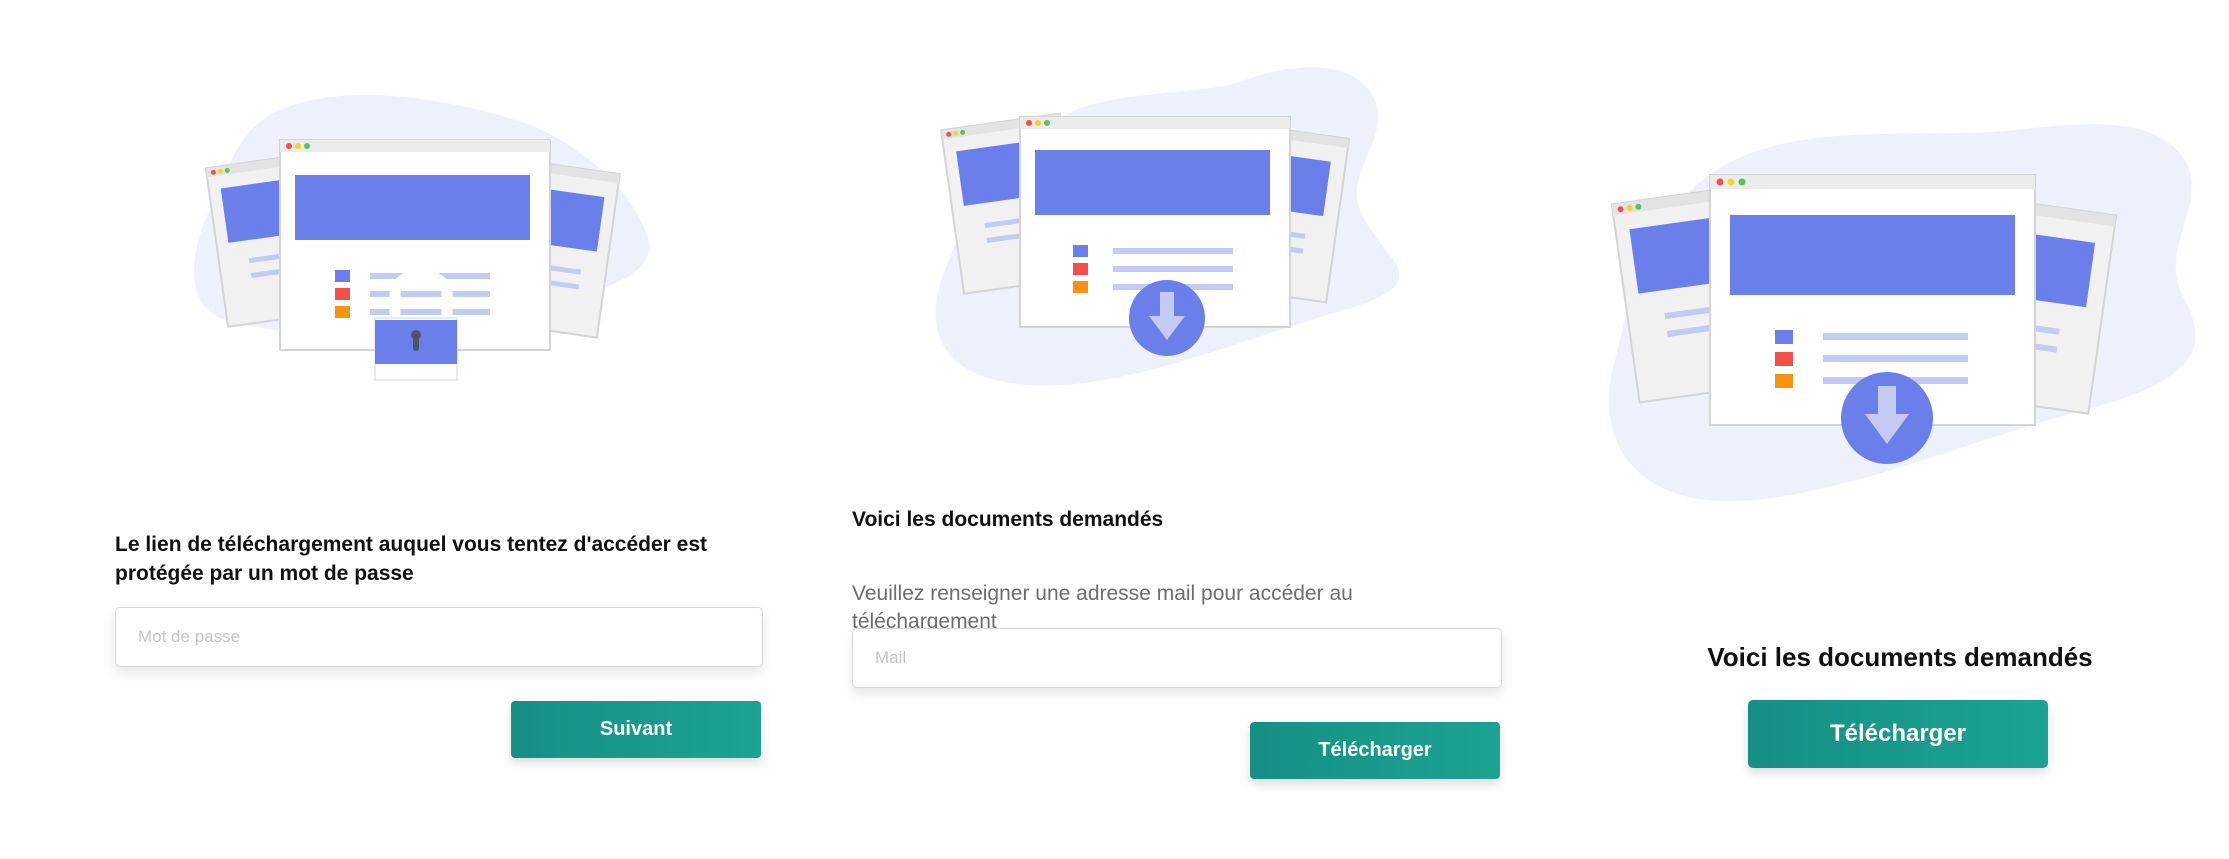 The height and width of the screenshot is (859, 2229). Describe the element at coordinates (636, 729) in the screenshot. I see `next-button: Suivant` at that location.